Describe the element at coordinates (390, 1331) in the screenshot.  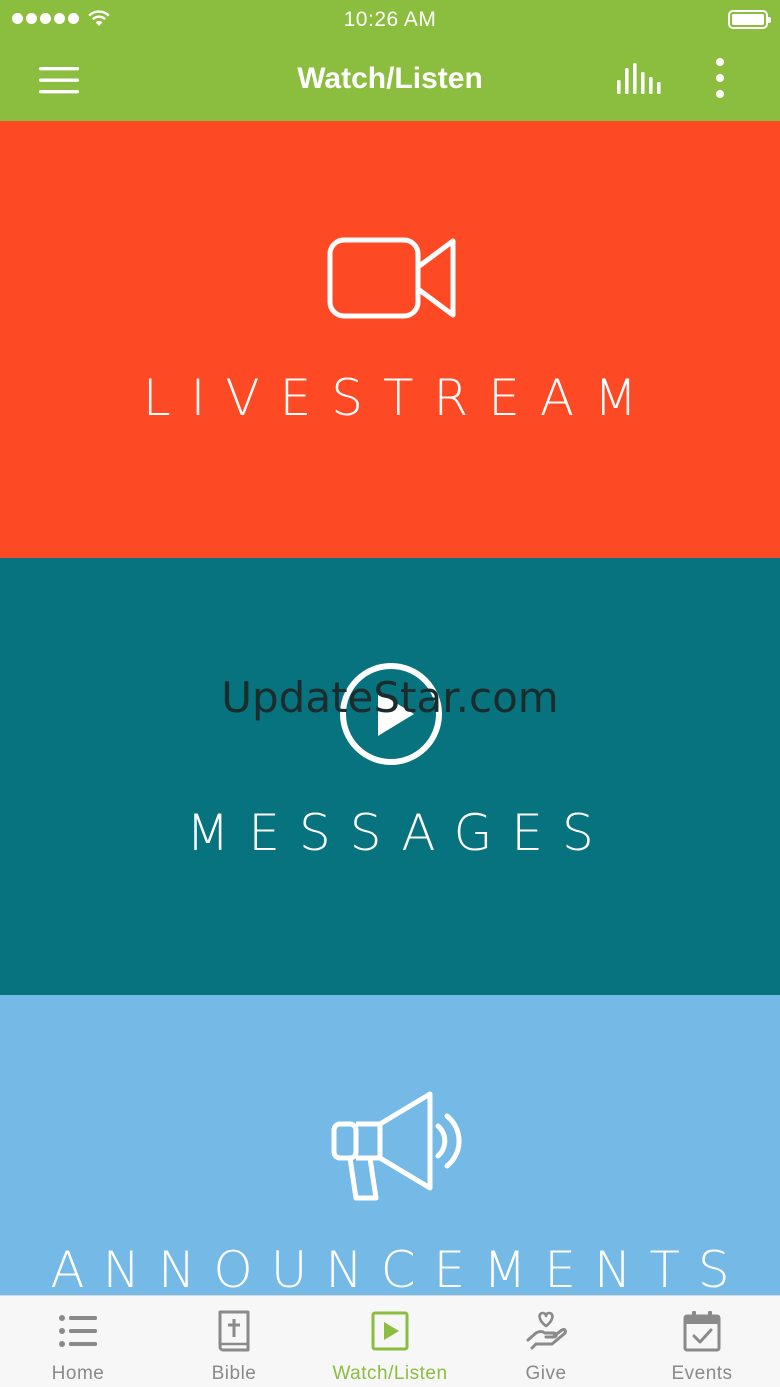
I see `play-square-icon` at that location.